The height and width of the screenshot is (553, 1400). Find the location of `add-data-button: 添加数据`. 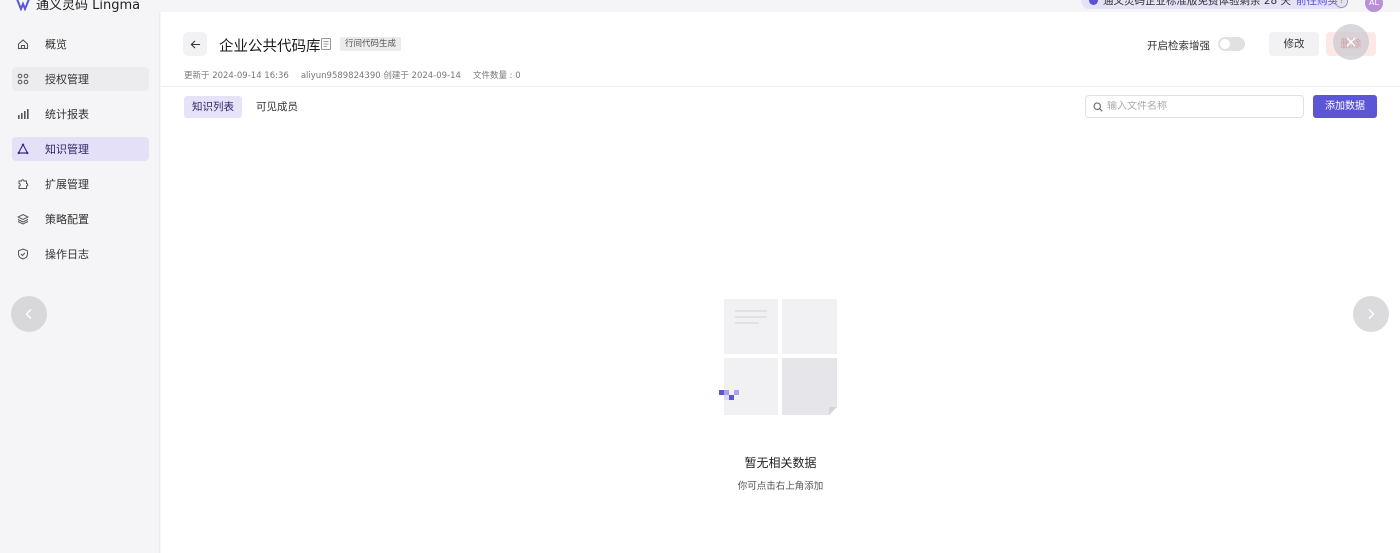

add-data-button: 添加数据 is located at coordinates (1345, 106).